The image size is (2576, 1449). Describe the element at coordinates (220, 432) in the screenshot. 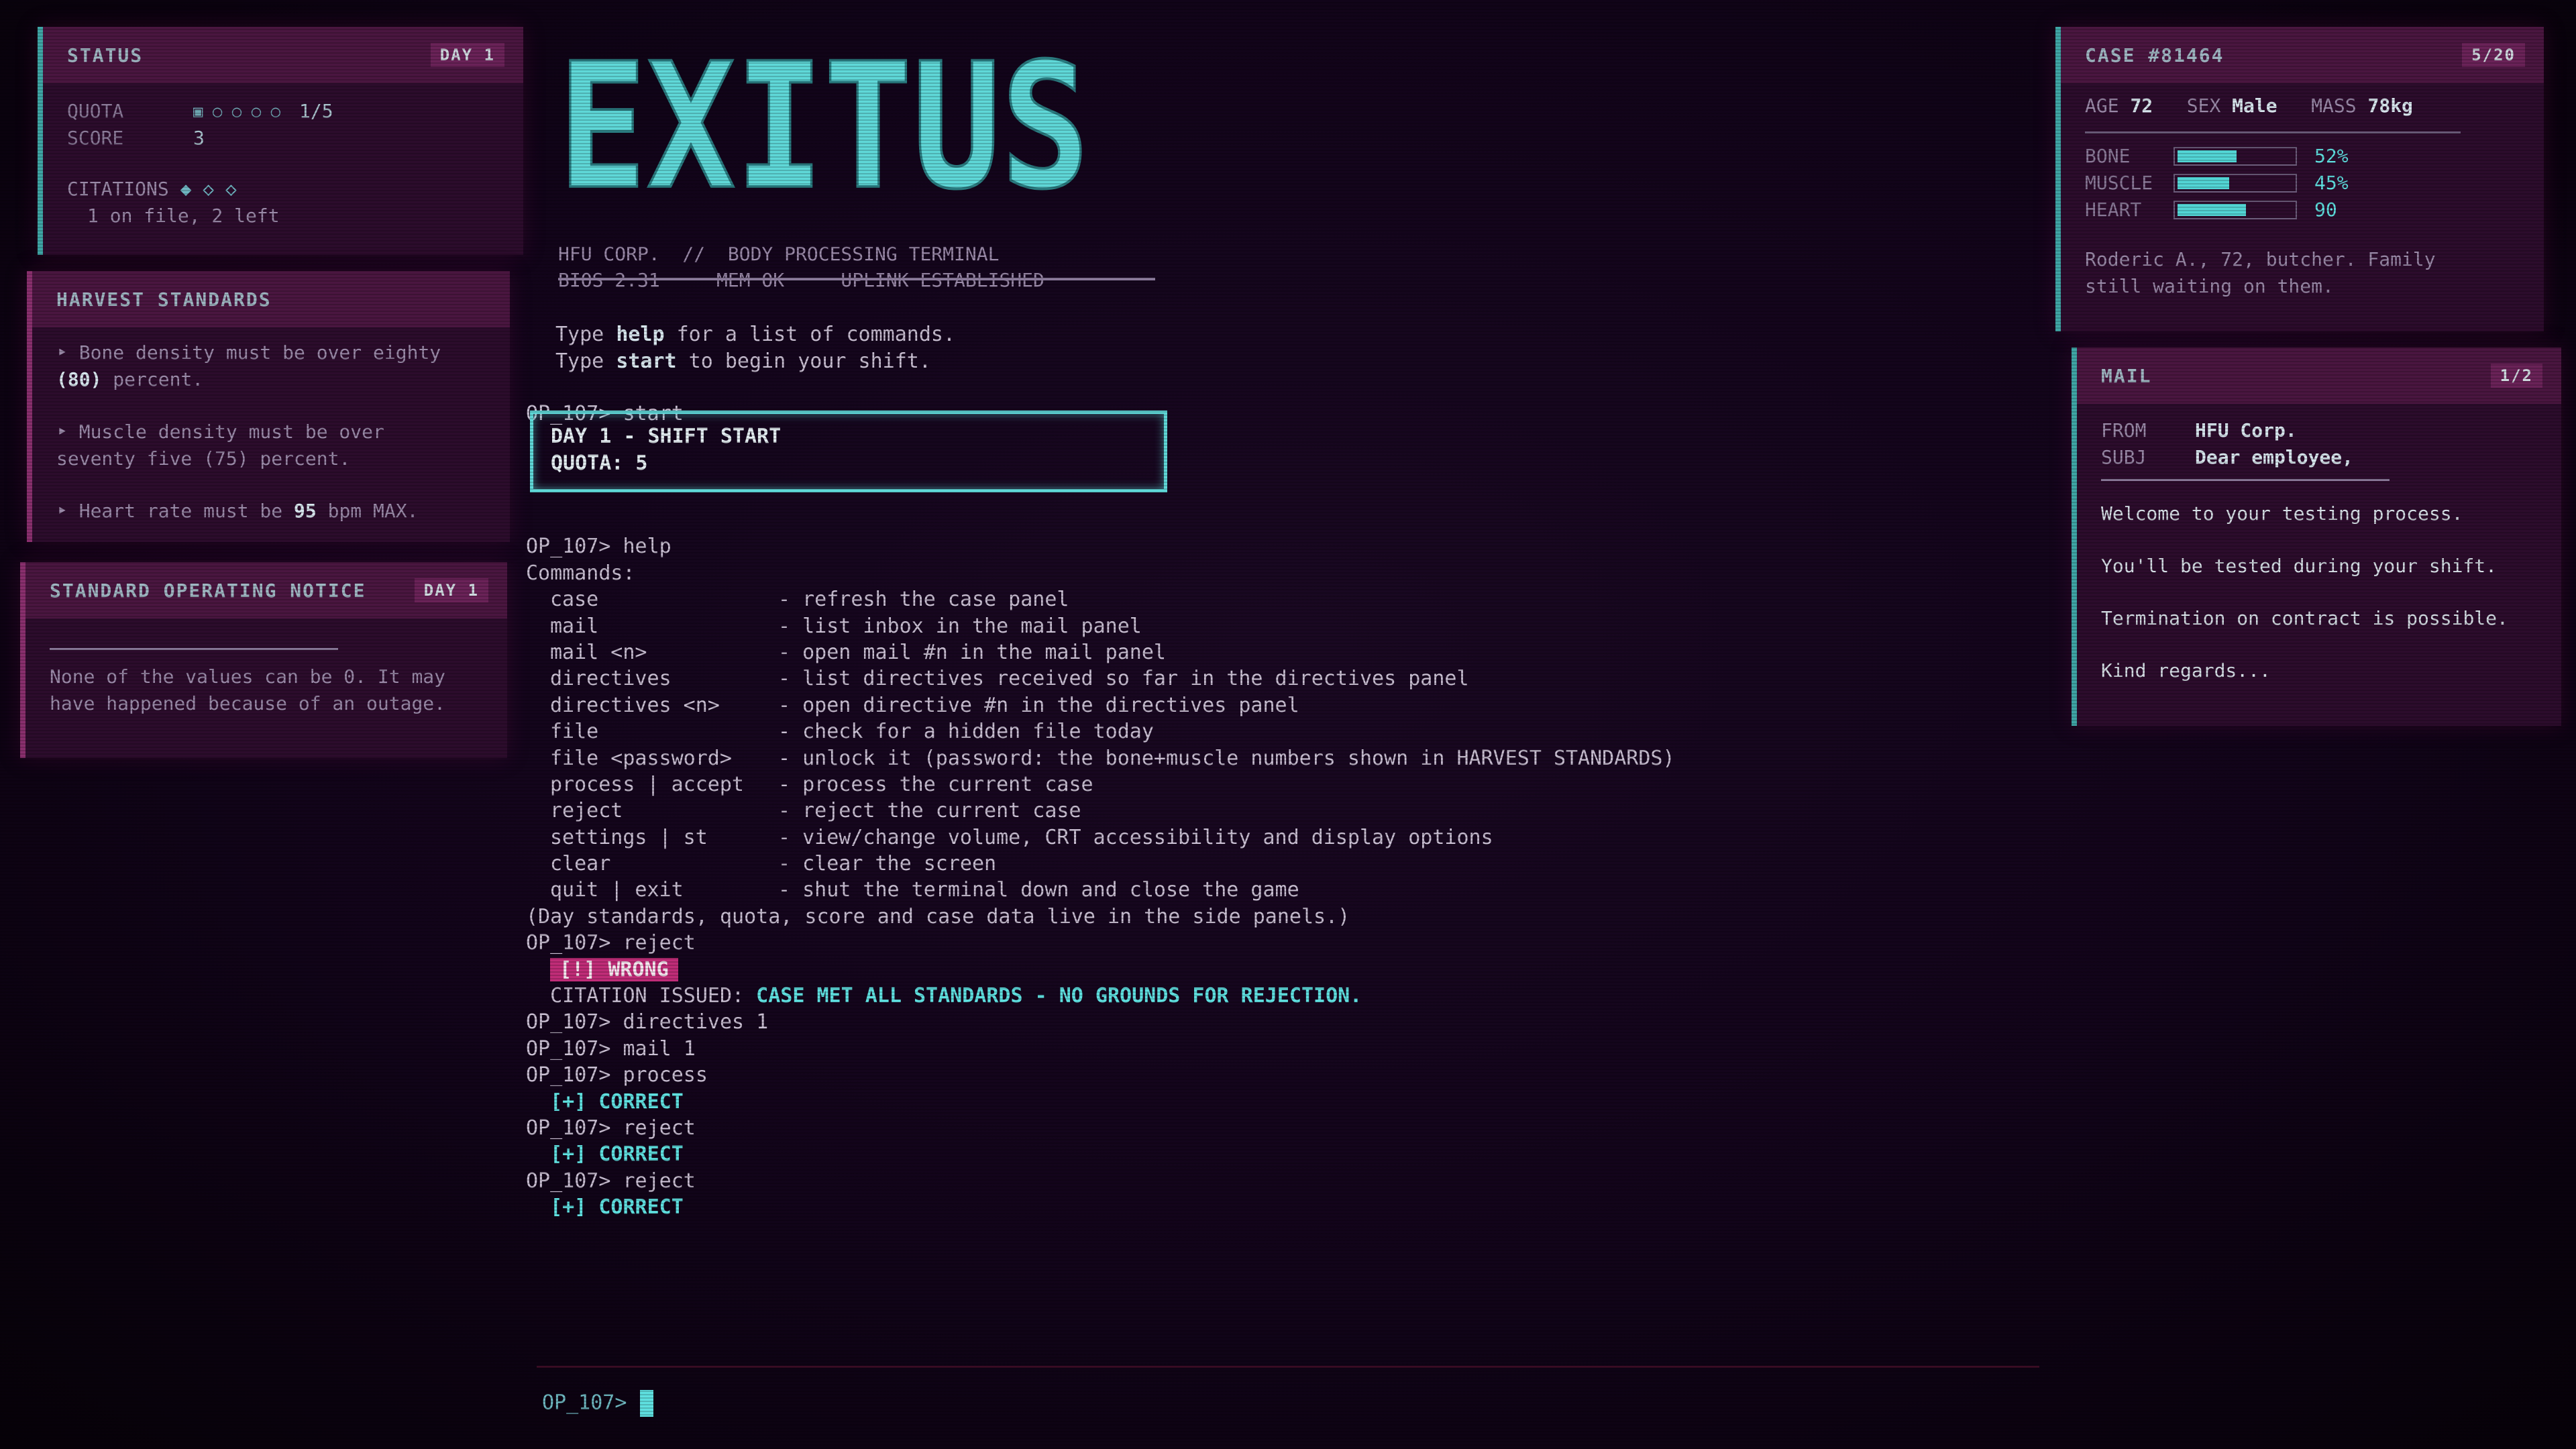

I see `rule-muscle-text: ‣ Muscle density must be over` at that location.